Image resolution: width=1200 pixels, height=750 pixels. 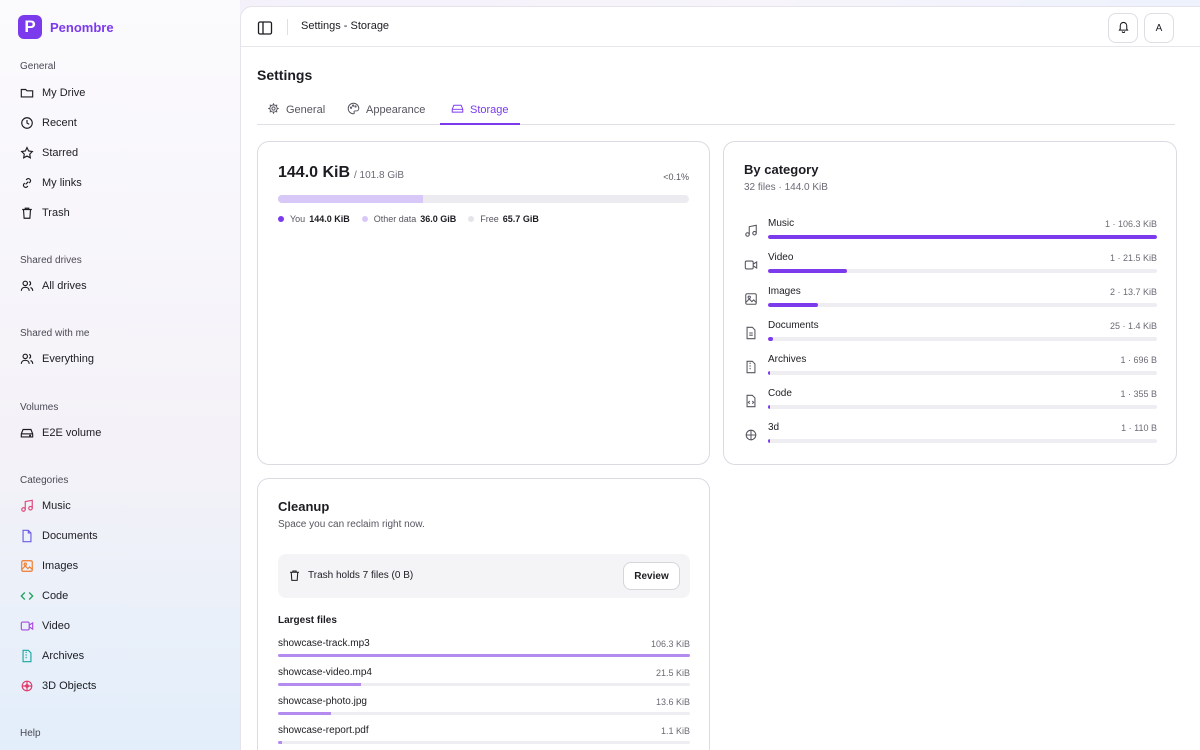 I want to click on avatar: A, so click(x=1159, y=28).